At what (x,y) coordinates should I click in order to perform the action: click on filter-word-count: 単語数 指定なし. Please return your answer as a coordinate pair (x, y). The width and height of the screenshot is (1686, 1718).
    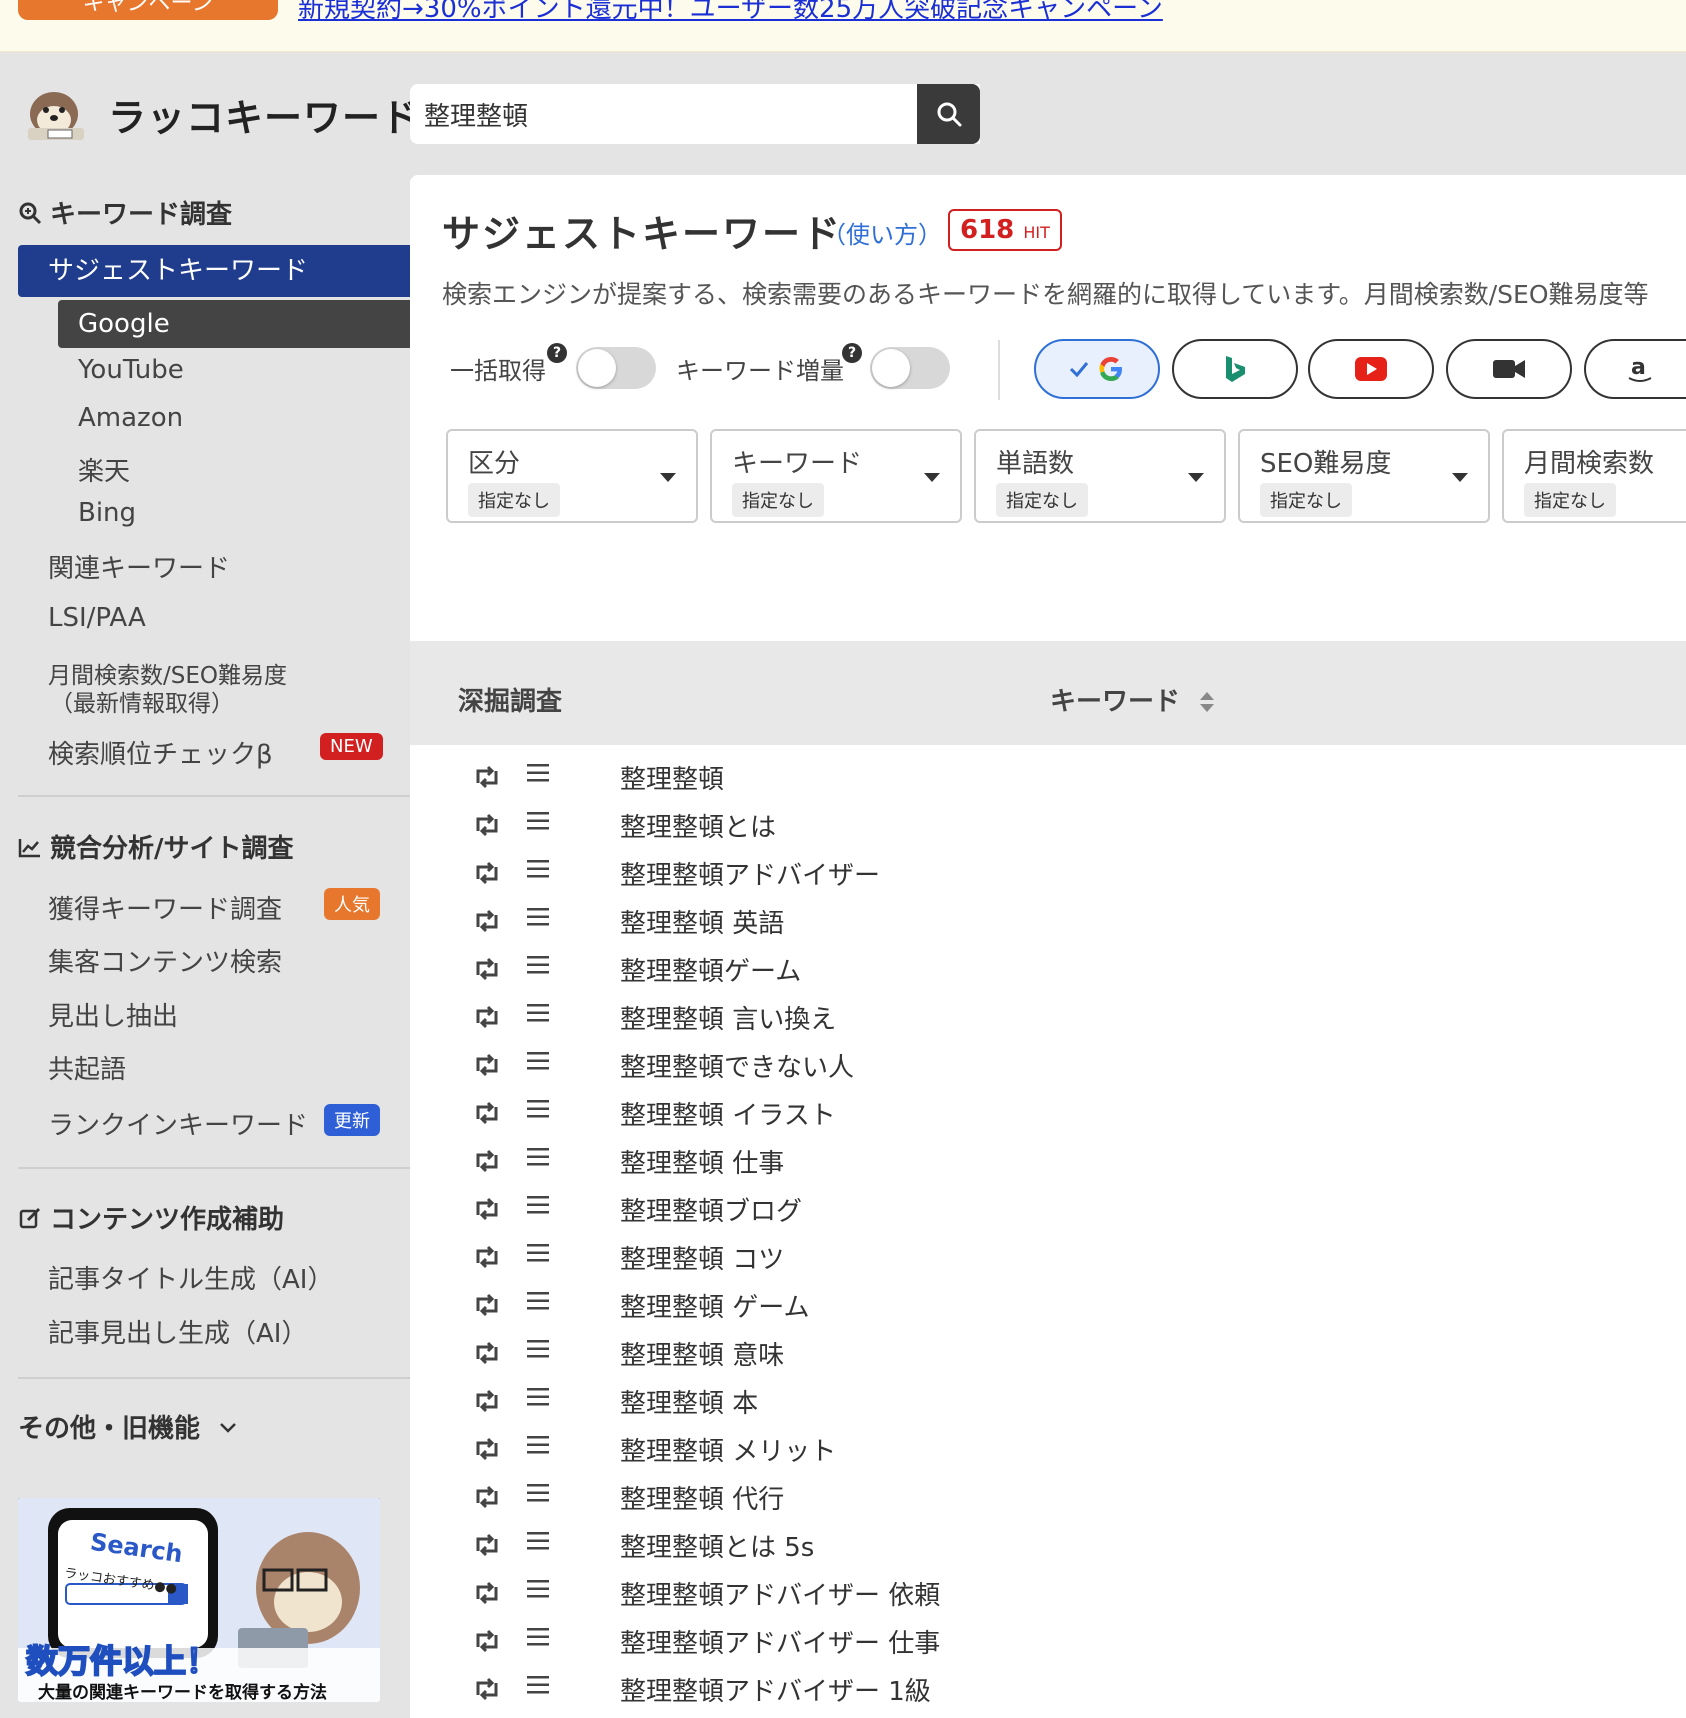
    Looking at the image, I should click on (1100, 476).